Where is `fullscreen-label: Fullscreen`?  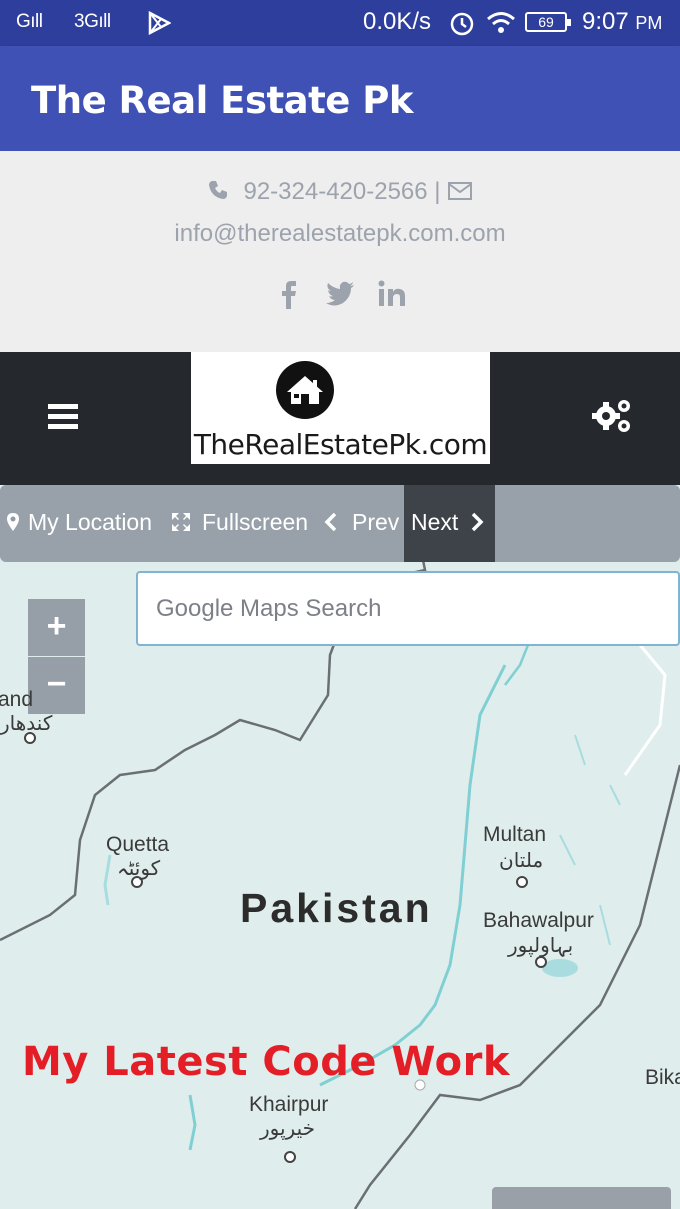
fullscreen-label: Fullscreen is located at coordinates (255, 522).